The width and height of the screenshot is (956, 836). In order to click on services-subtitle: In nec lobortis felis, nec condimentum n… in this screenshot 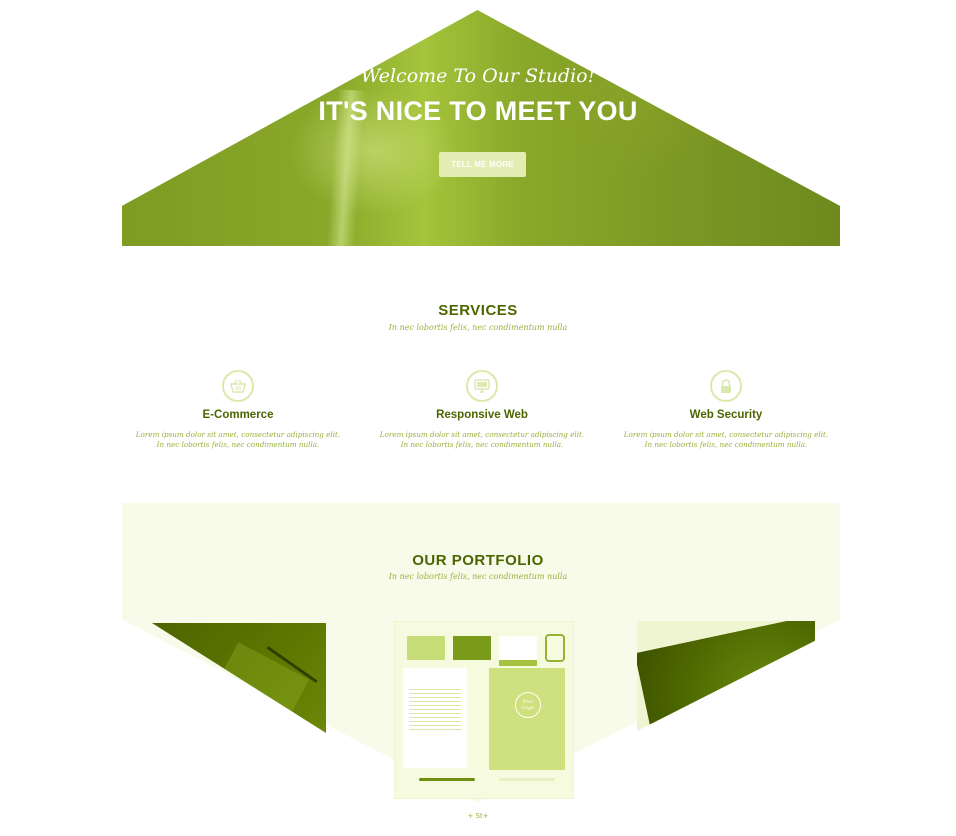, I will do `click(478, 327)`.